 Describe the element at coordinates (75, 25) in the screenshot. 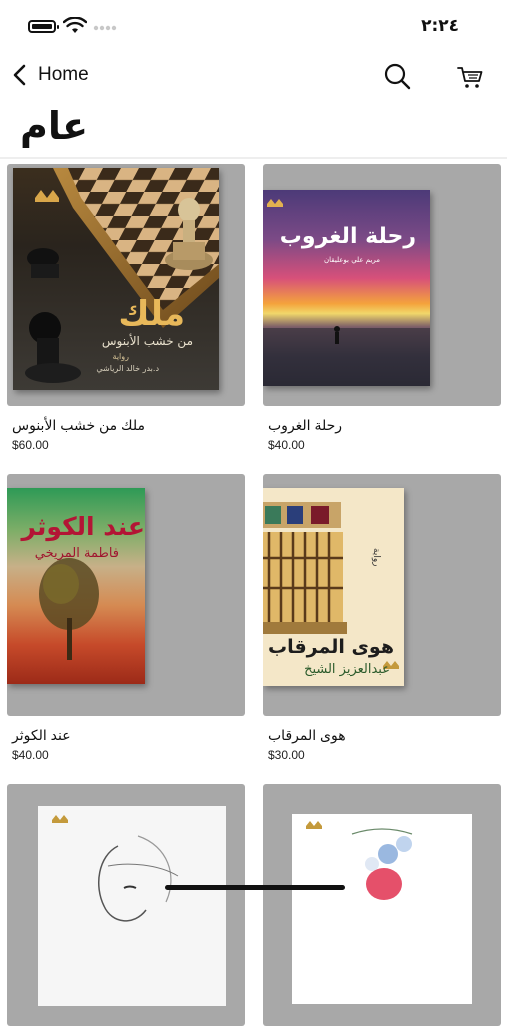

I see `wifi-icon` at that location.